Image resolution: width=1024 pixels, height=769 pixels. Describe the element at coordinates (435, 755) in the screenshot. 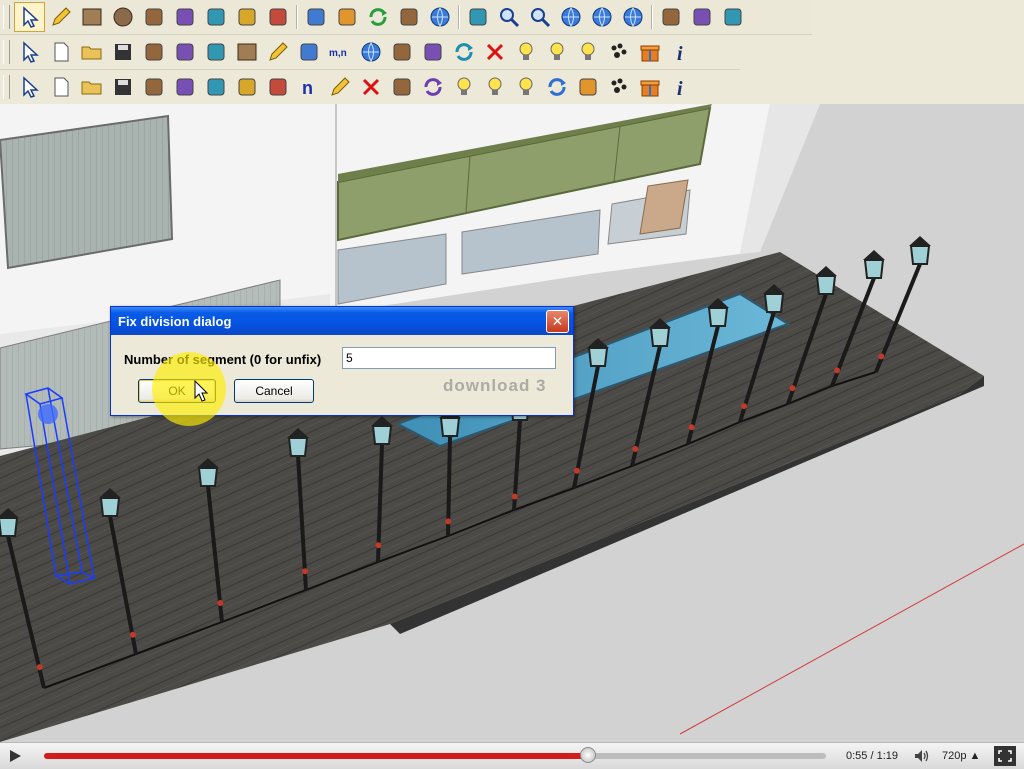

I see `progress-bar` at that location.